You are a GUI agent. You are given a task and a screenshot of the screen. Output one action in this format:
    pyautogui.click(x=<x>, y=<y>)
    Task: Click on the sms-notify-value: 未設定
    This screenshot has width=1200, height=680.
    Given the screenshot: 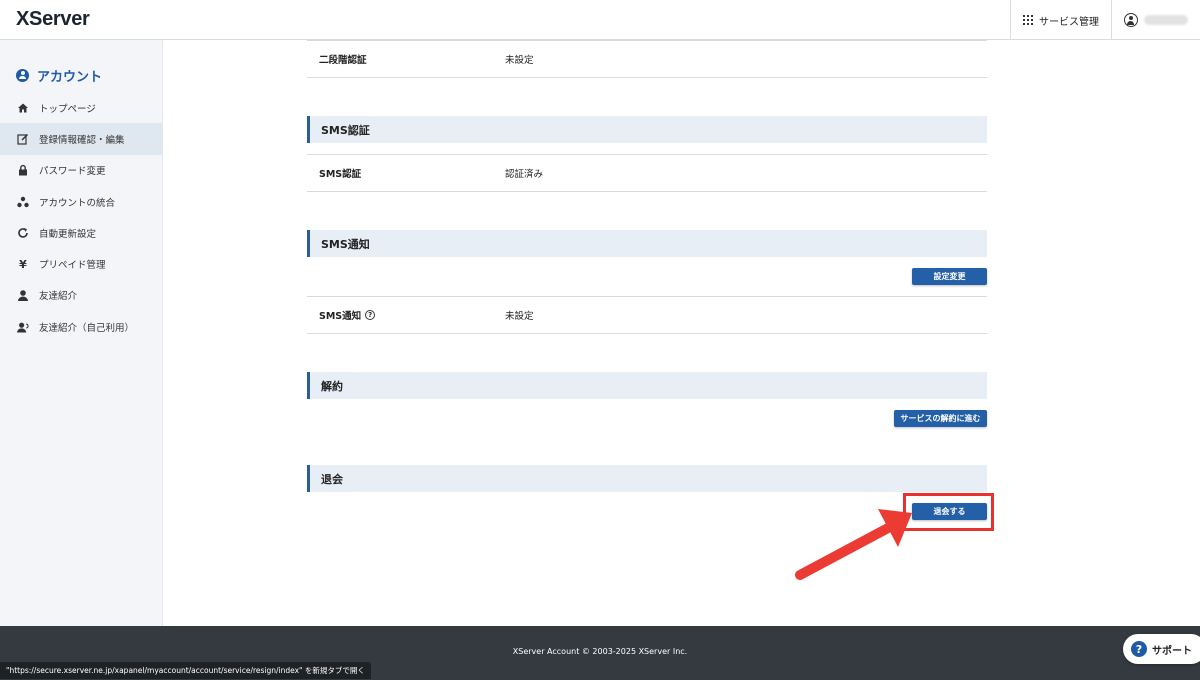 What is the action you would take?
    pyautogui.click(x=519, y=316)
    